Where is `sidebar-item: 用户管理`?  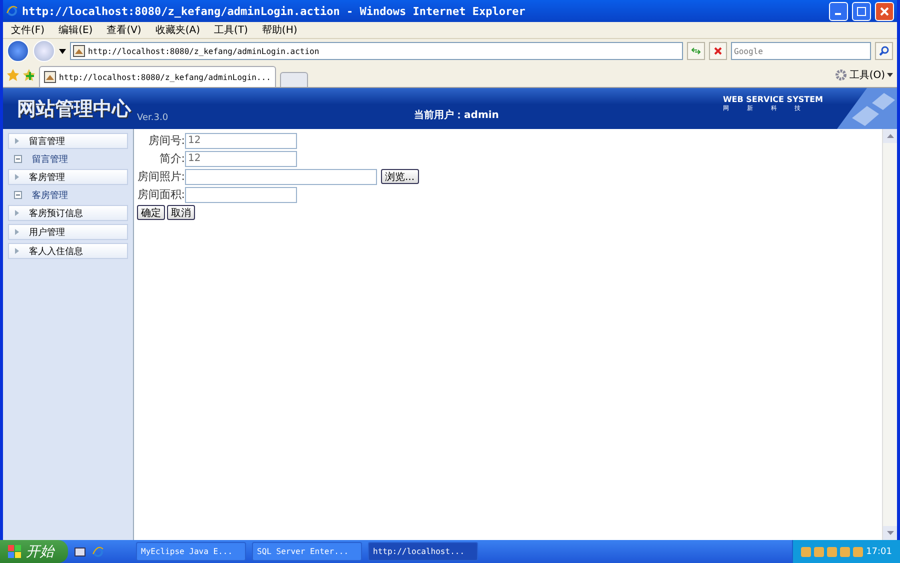
sidebar-item: 用户管理 is located at coordinates (68, 232).